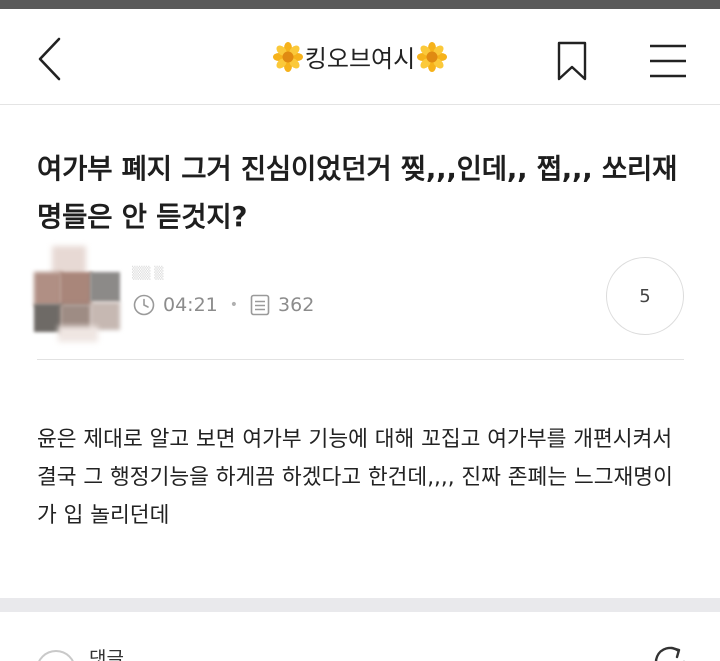 The width and height of the screenshot is (720, 661). I want to click on refresh-icon, so click(669, 653).